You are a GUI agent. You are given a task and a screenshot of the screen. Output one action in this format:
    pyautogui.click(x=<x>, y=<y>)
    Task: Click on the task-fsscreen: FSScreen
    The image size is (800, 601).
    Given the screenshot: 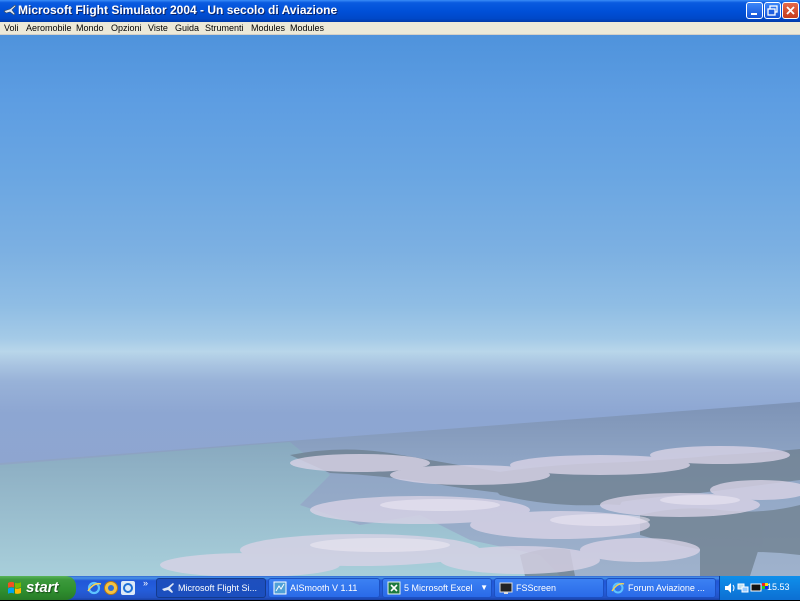 What is the action you would take?
    pyautogui.click(x=549, y=588)
    